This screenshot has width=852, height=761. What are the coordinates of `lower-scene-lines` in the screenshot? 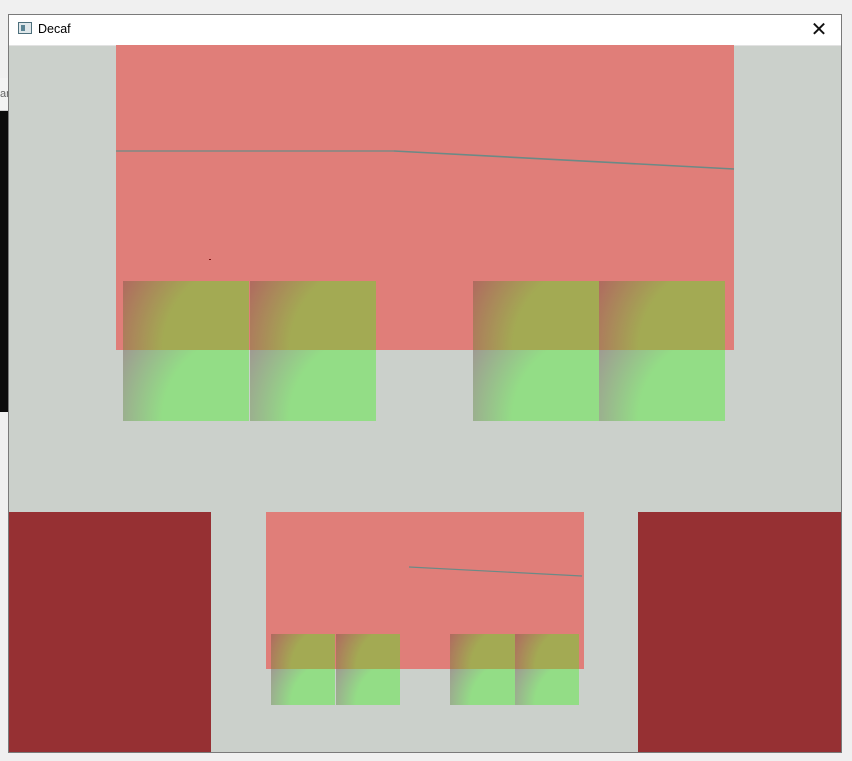 It's located at (495, 571).